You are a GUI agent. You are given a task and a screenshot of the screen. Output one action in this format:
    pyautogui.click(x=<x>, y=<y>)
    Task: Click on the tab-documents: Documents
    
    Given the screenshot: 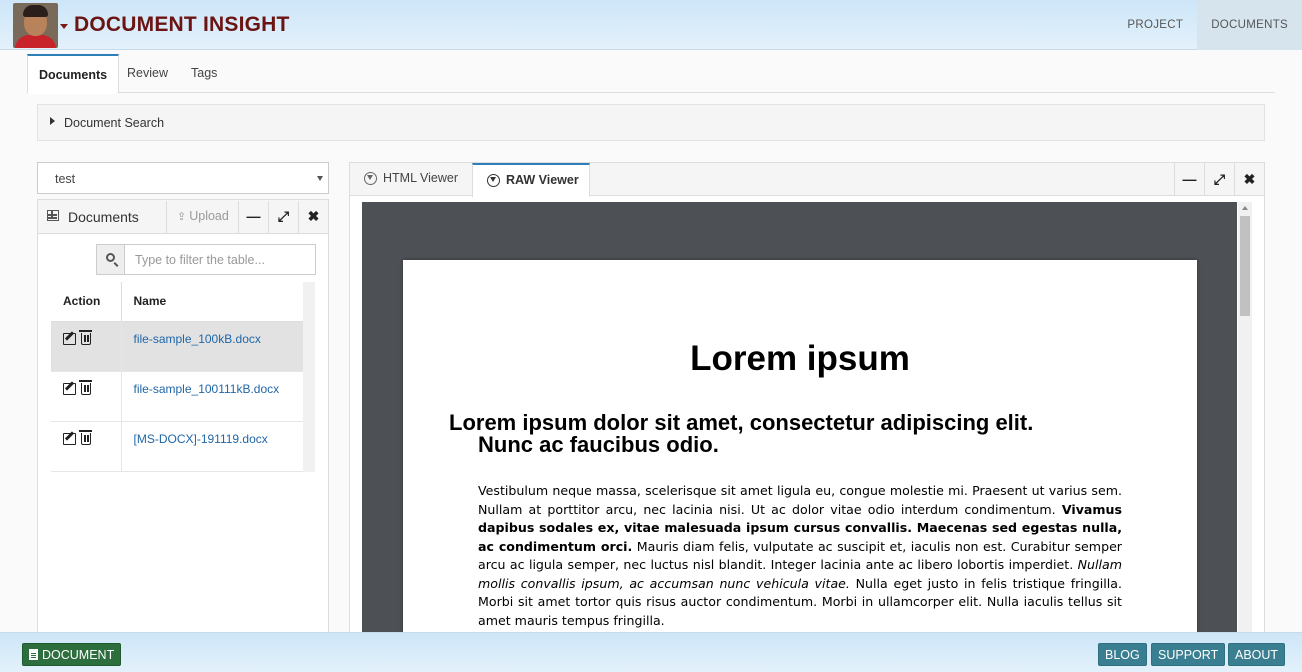 What is the action you would take?
    pyautogui.click(x=73, y=74)
    